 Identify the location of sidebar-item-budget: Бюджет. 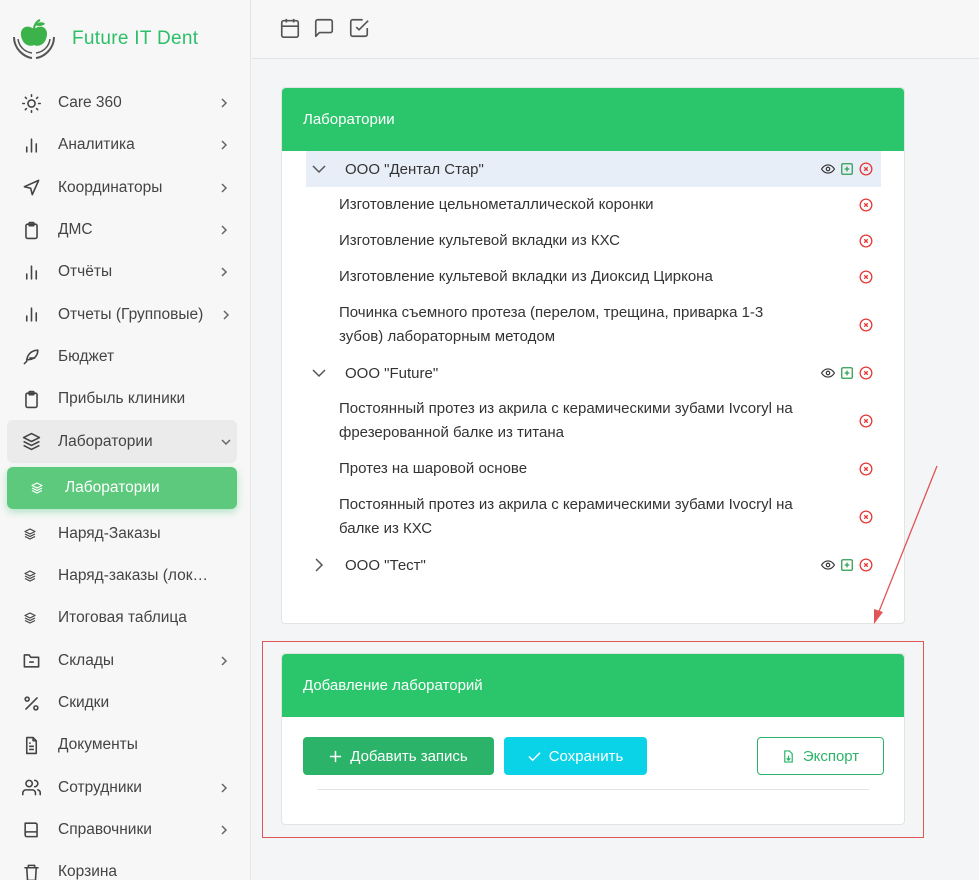
(125, 357).